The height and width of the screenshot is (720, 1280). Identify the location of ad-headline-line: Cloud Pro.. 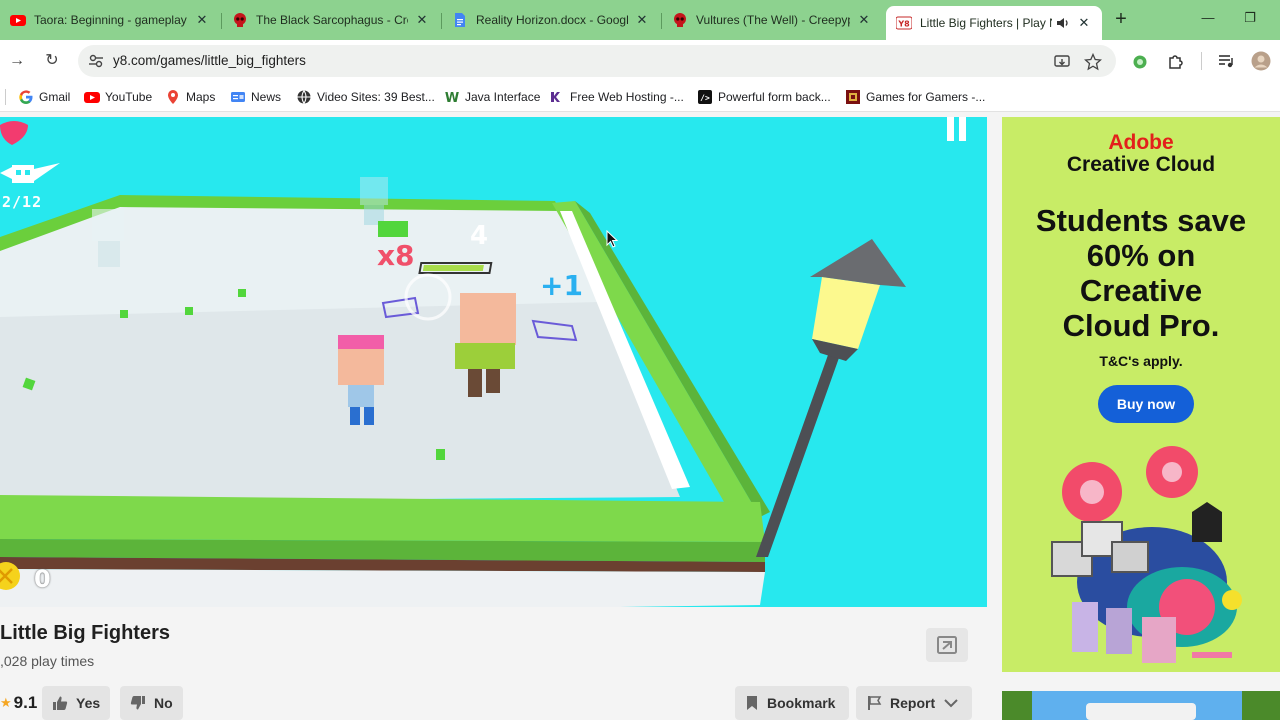
(1141, 325).